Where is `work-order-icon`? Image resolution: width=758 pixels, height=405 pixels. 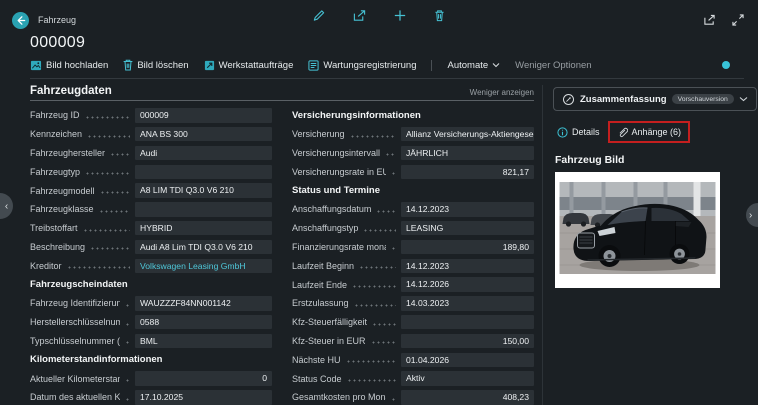
work-order-icon is located at coordinates (209, 65).